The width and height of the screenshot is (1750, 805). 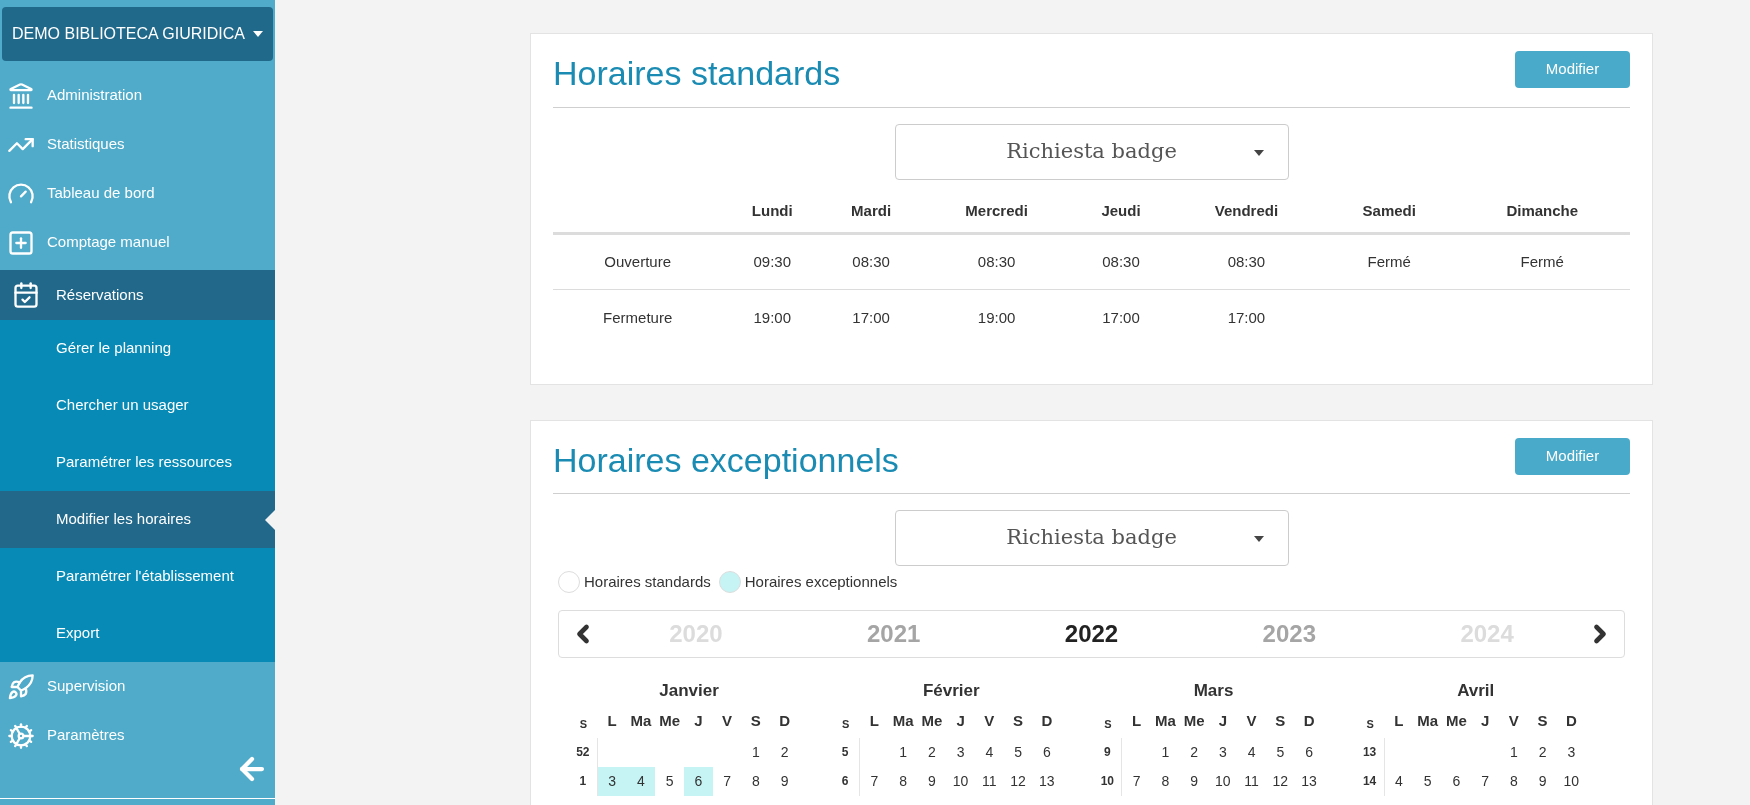 What do you see at coordinates (78, 633) in the screenshot?
I see `submenu-label: Export` at bounding box center [78, 633].